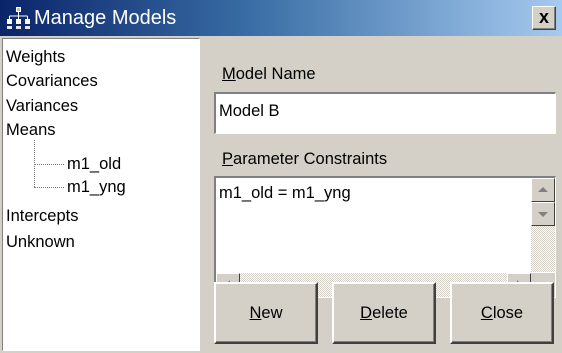 The height and width of the screenshot is (353, 562). I want to click on scroll-up-button, so click(543, 190).